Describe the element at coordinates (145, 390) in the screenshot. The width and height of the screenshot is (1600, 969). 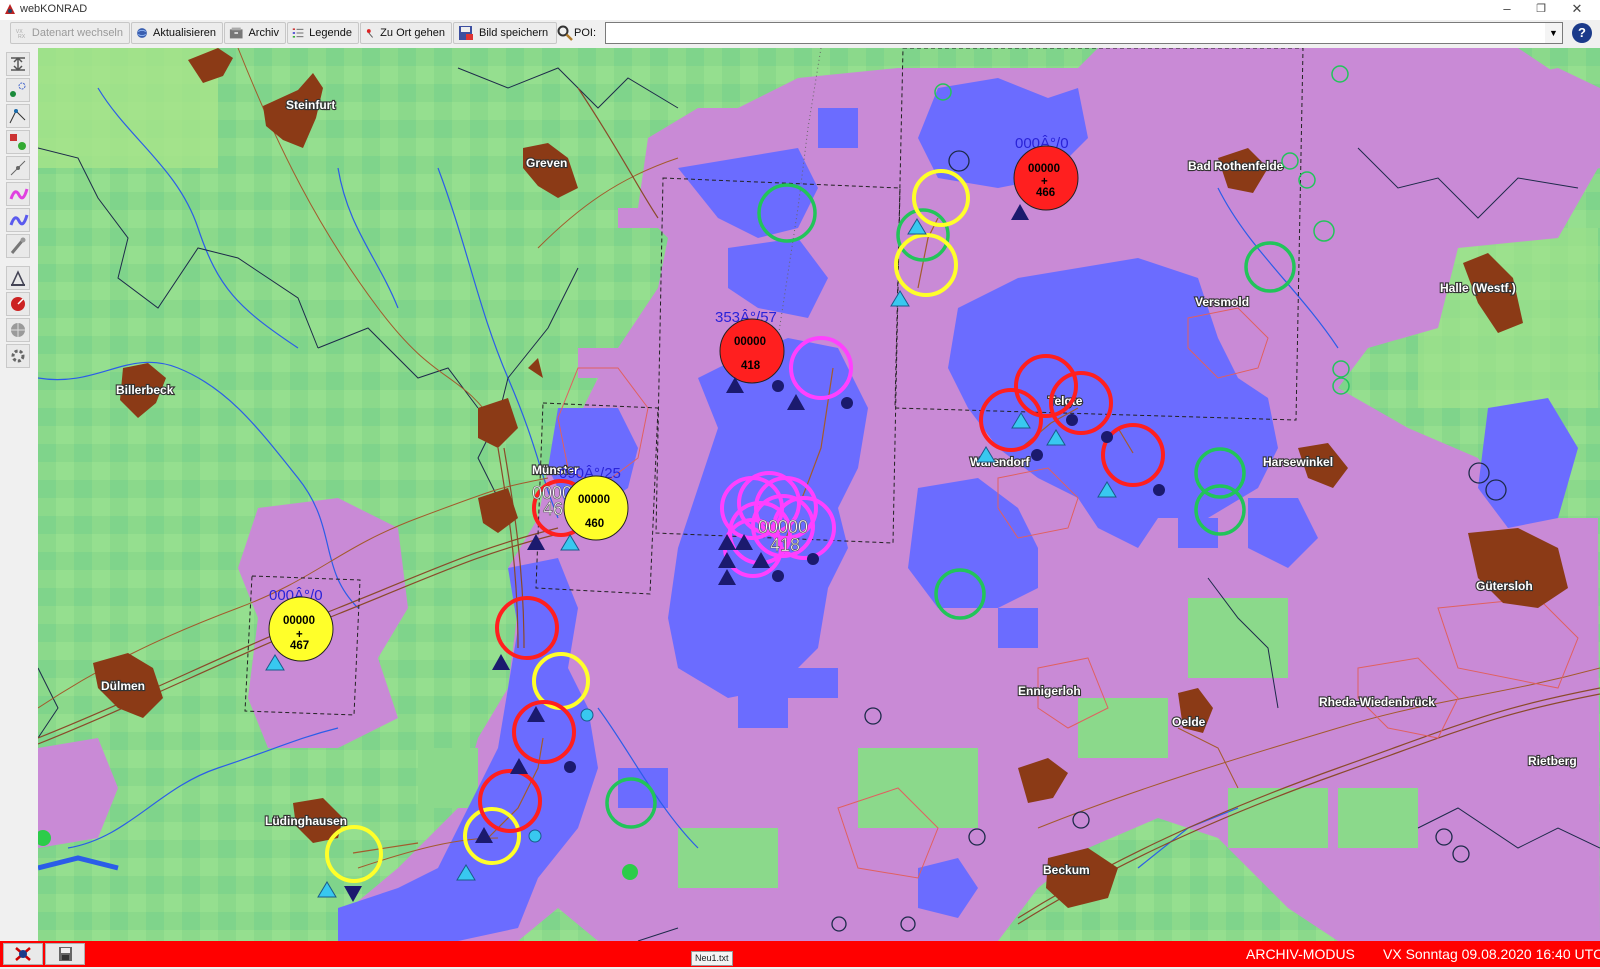
I see `place-label: Billerbeck` at that location.